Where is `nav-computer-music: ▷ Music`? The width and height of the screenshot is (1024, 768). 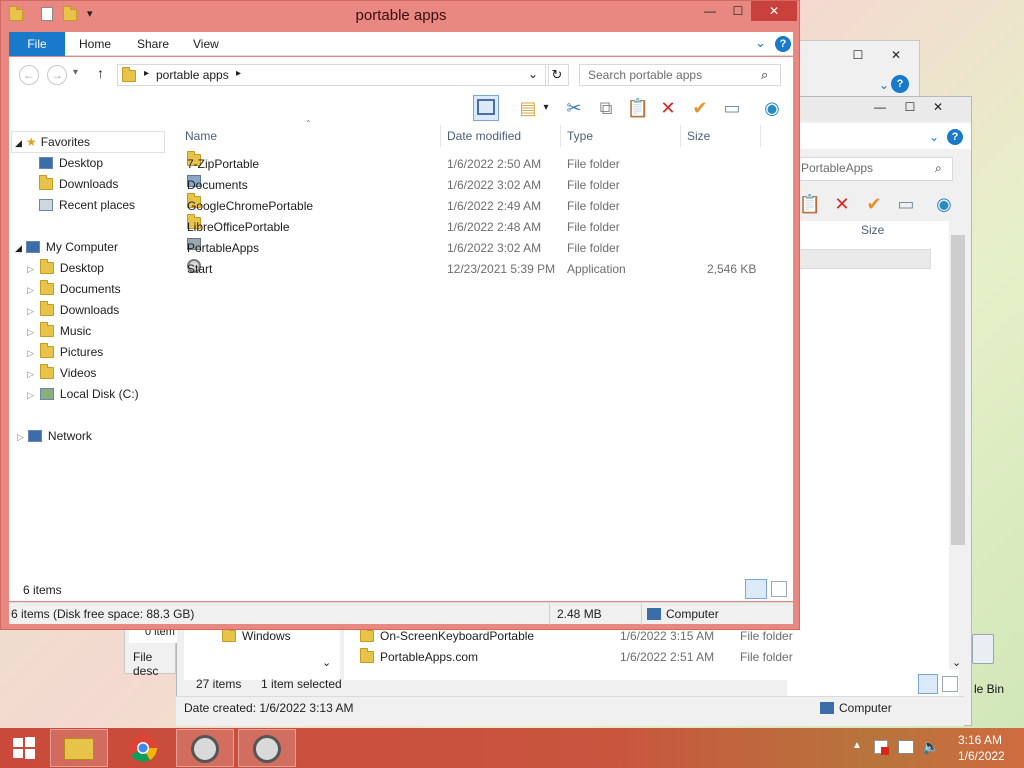 nav-computer-music: ▷ Music is located at coordinates (59, 331).